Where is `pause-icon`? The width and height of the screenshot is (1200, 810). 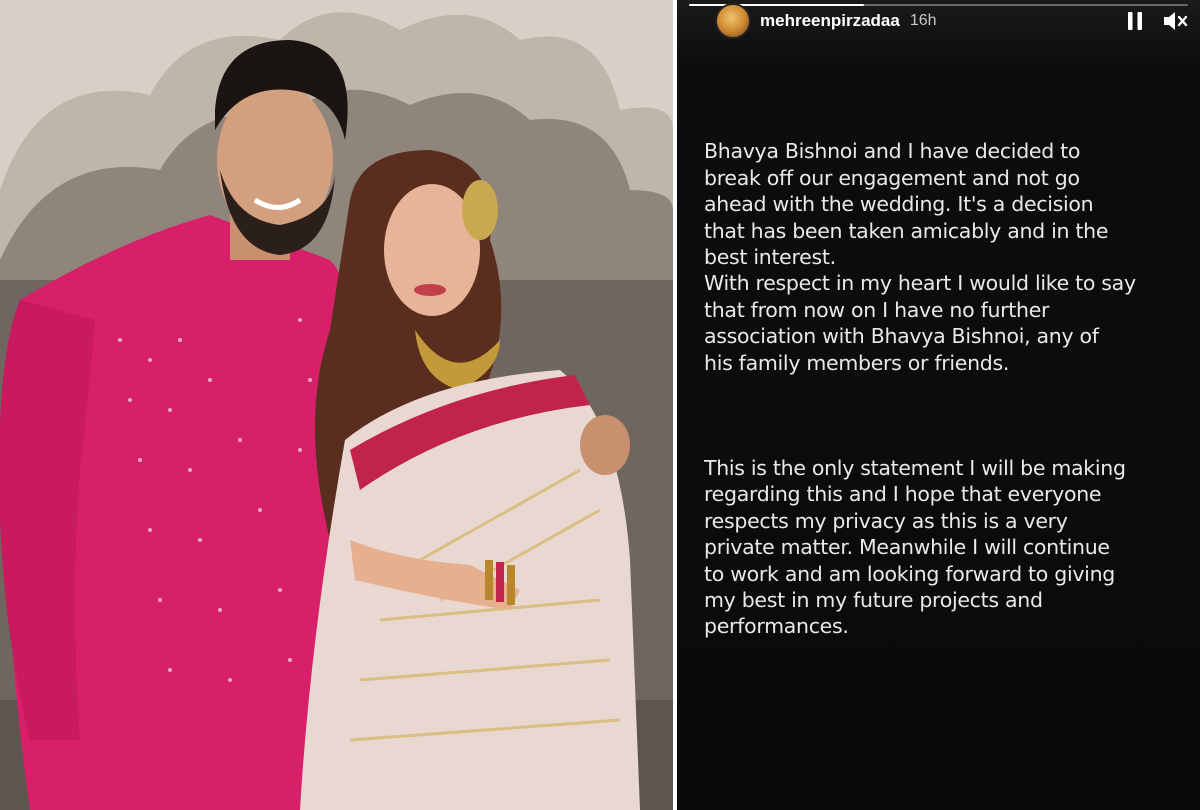
pause-icon is located at coordinates (1135, 21).